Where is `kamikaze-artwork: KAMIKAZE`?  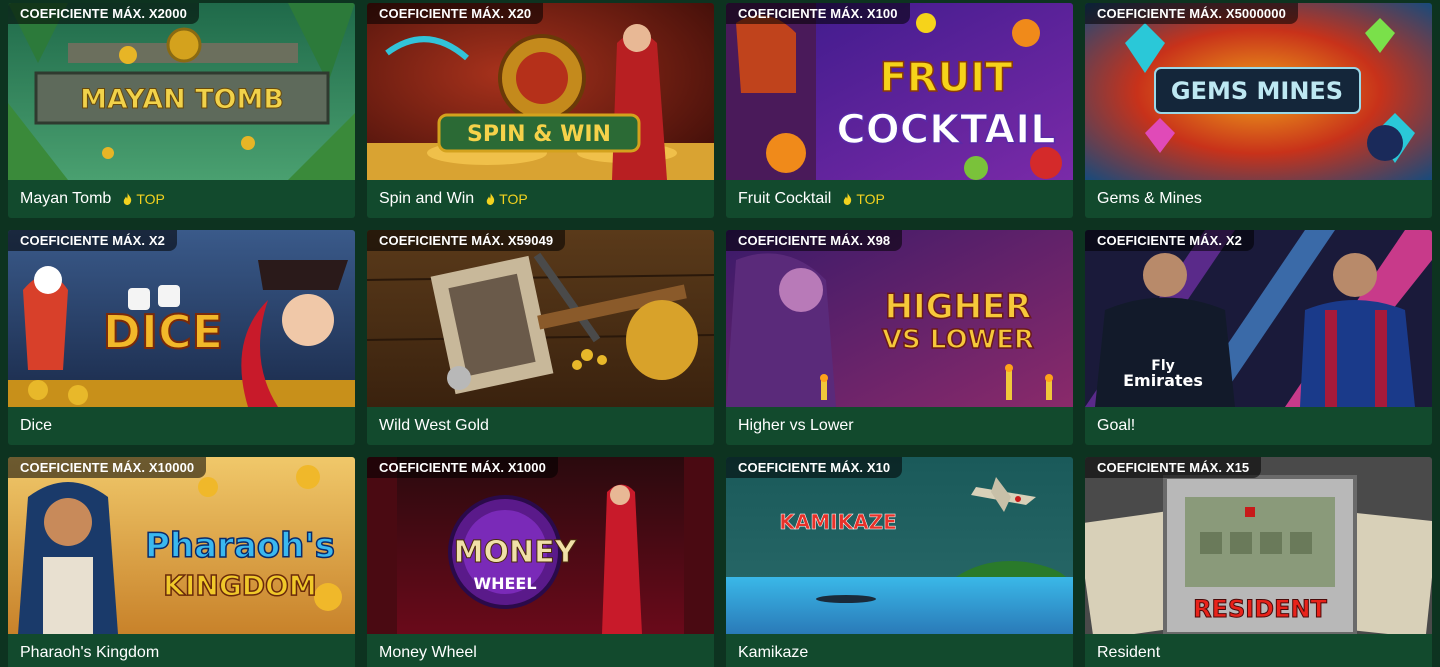
kamikaze-artwork: KAMIKAZE is located at coordinates (899, 545).